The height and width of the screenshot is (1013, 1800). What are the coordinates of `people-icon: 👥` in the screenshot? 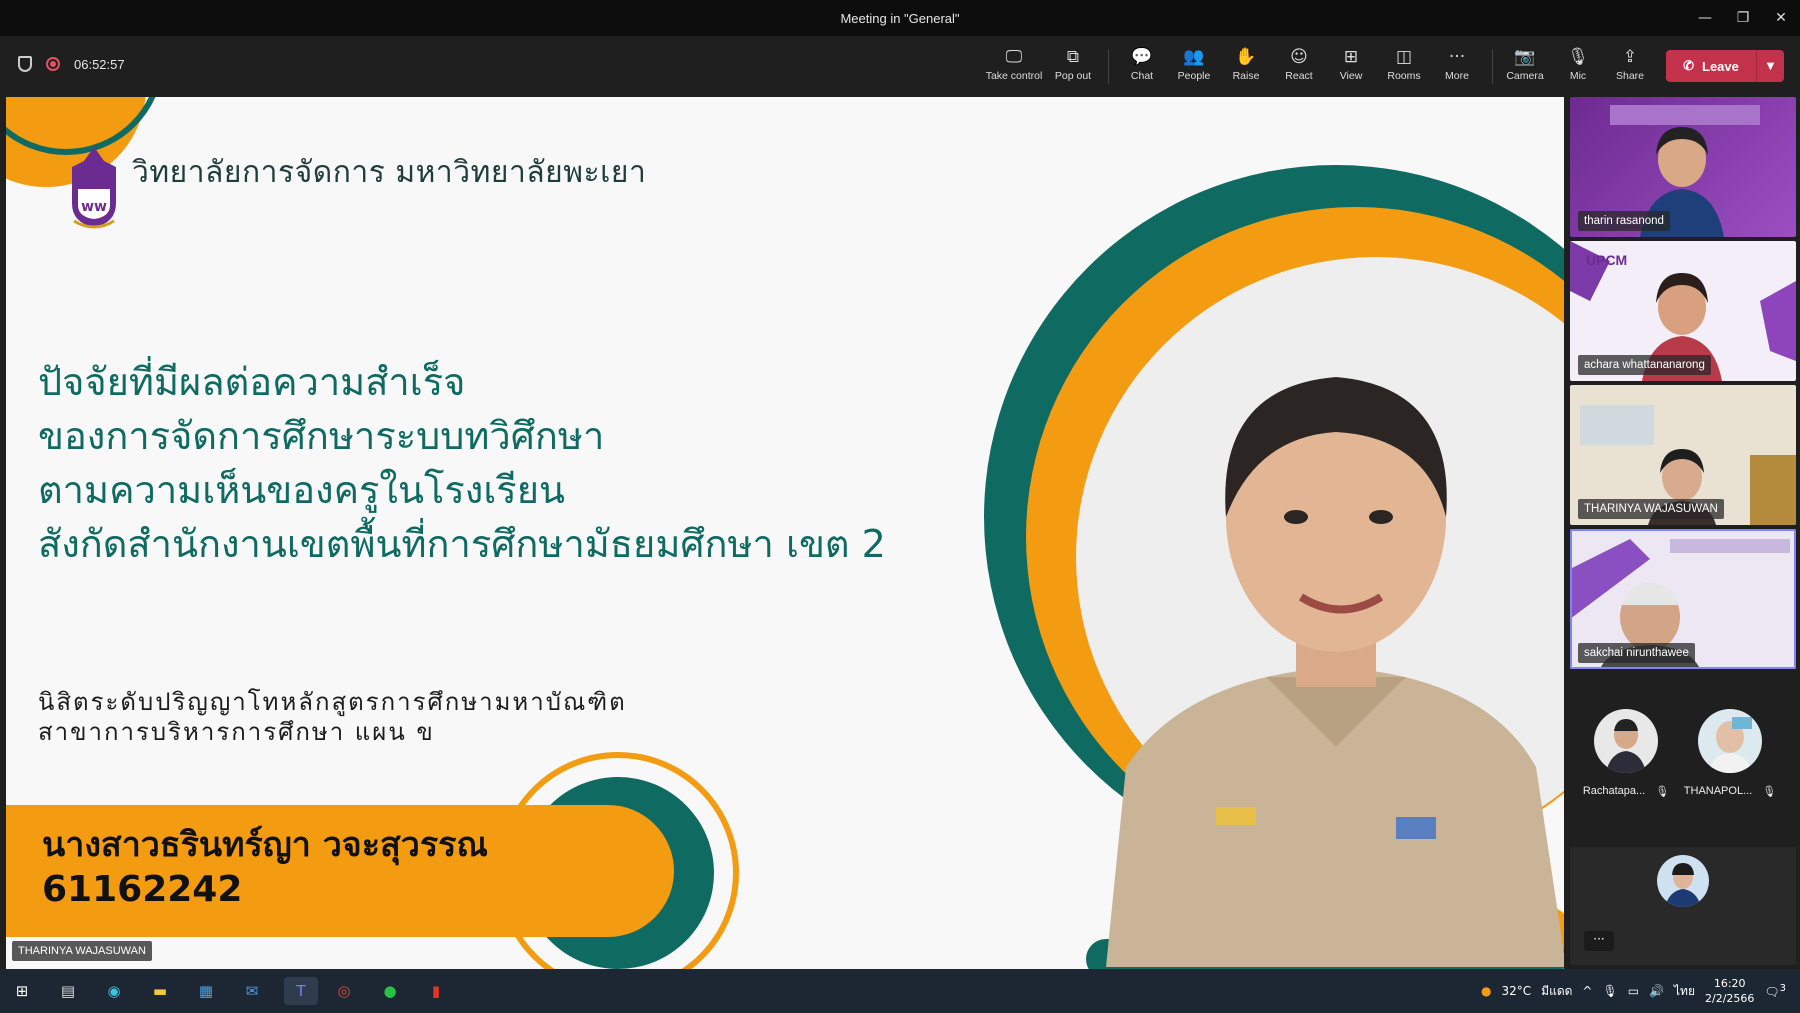 It's located at (1194, 57).